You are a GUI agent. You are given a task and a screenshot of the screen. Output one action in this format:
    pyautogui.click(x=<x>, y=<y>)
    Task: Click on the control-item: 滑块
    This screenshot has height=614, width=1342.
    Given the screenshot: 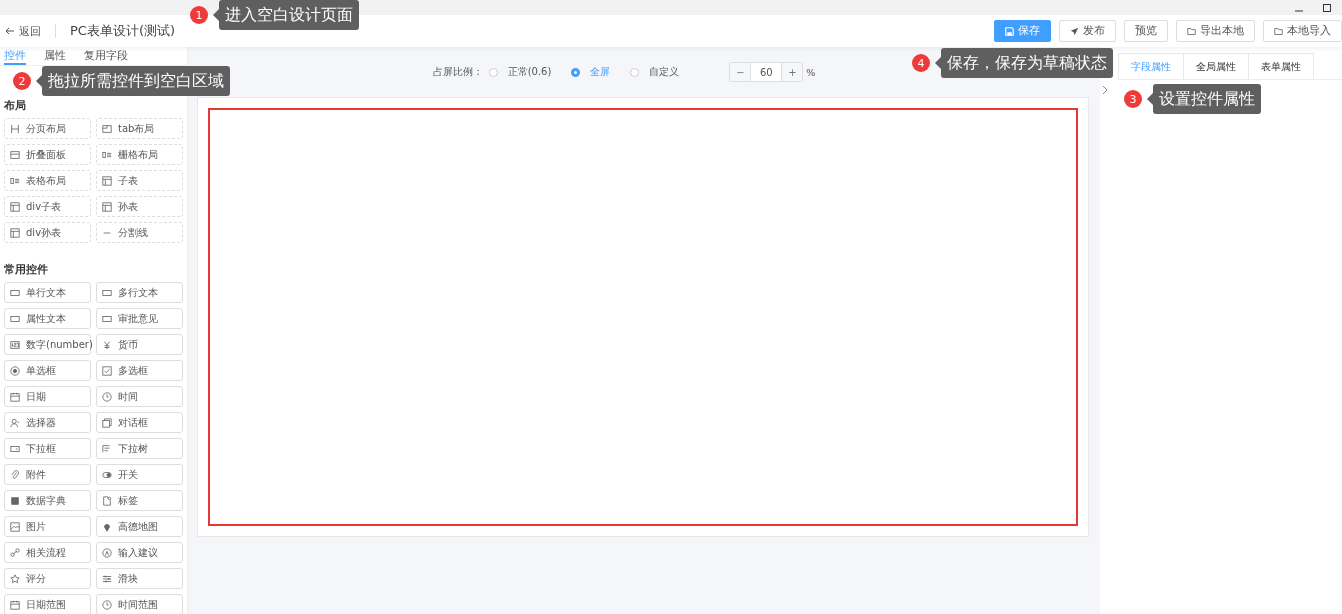 What is the action you would take?
    pyautogui.click(x=139, y=578)
    